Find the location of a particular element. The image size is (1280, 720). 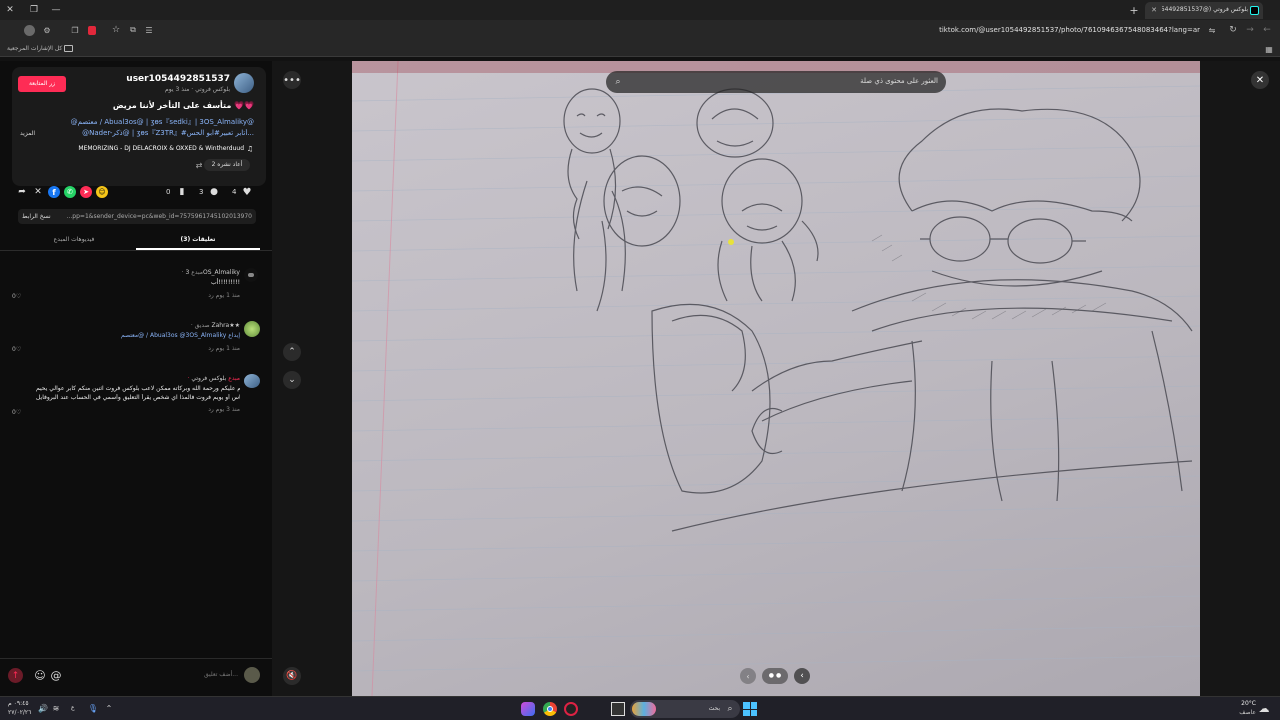

search-icon: ⌕ is located at coordinates (618, 82).